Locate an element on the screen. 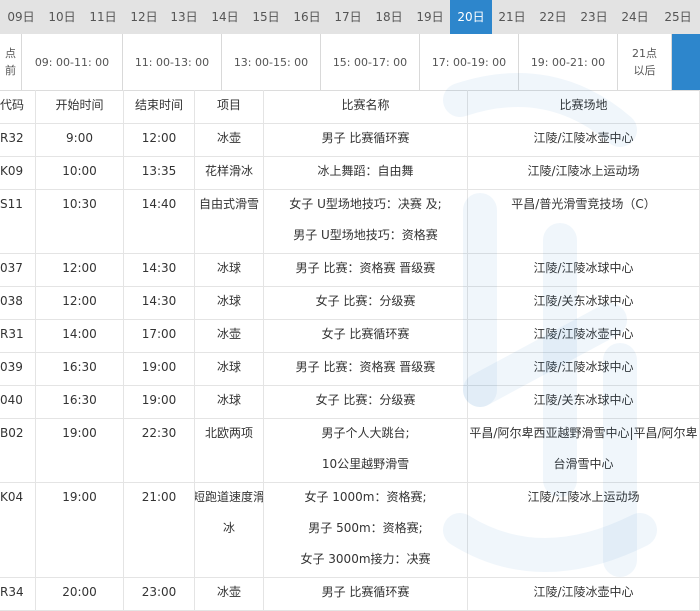  date-tab: 14日 is located at coordinates (225, 17).